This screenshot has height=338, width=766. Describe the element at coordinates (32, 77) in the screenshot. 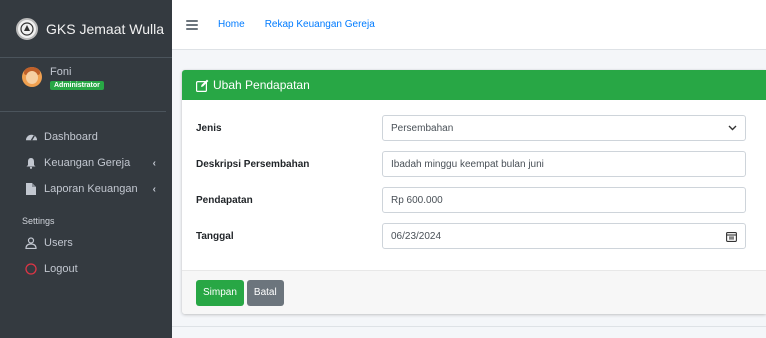

I see `avatar` at that location.